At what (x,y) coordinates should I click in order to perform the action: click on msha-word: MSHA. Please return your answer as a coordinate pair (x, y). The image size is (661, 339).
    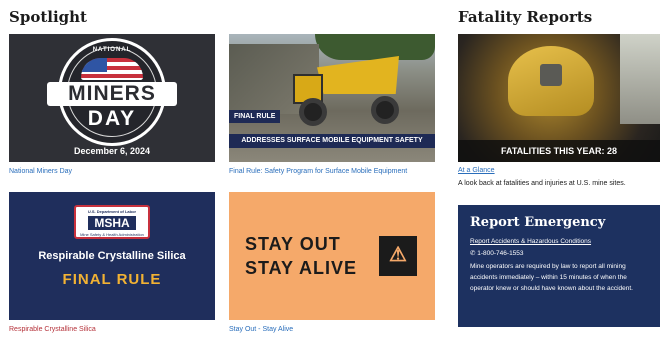
    Looking at the image, I should click on (112, 223).